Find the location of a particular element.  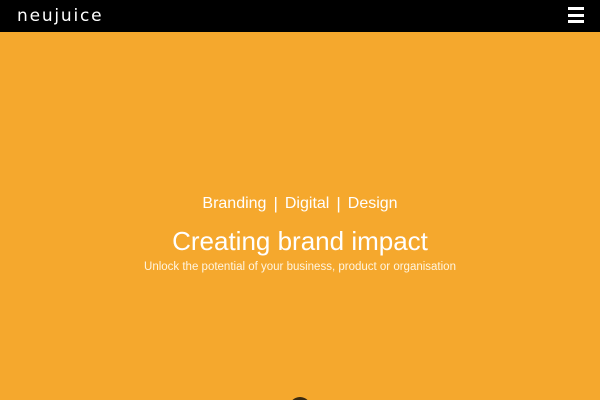

hamburger-menu-icon is located at coordinates (576, 15).